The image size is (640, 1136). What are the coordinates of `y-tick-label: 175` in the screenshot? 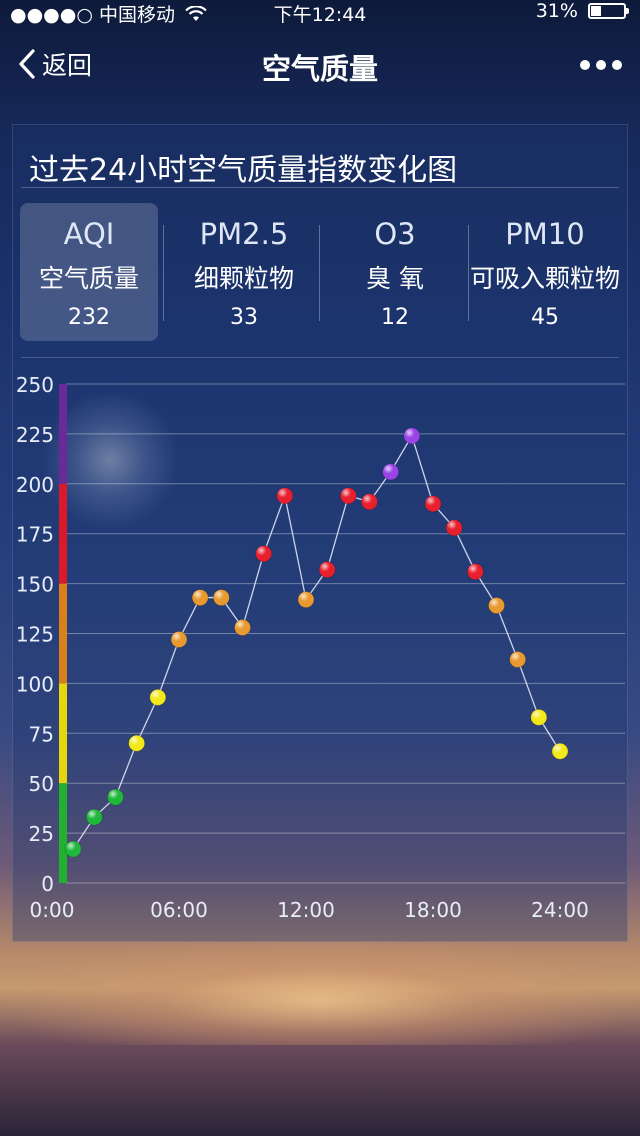 It's located at (35, 535).